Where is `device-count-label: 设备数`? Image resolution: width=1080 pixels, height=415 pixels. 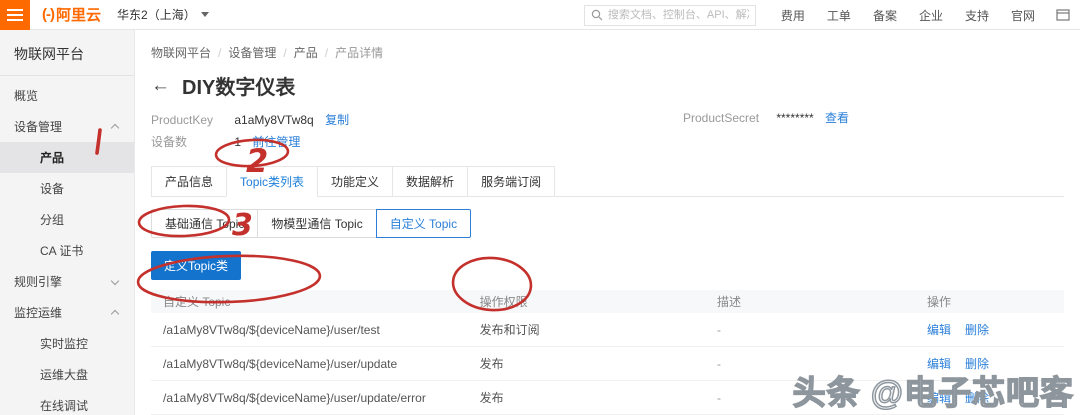 device-count-label: 设备数 is located at coordinates (169, 142).